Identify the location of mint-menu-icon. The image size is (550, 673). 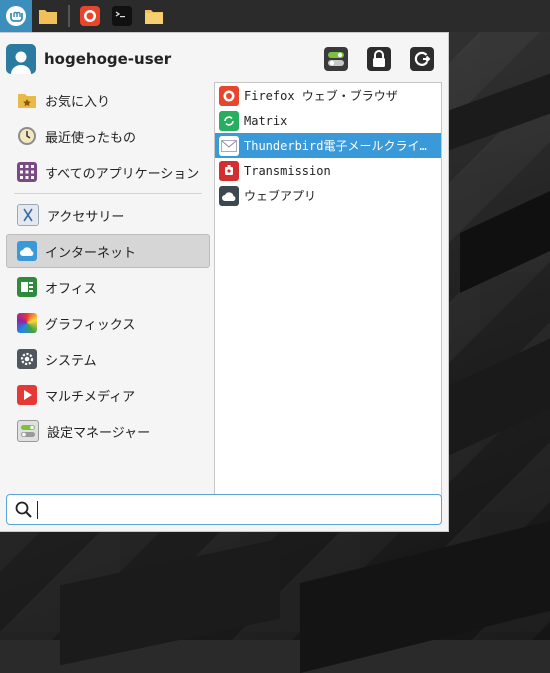
(16, 16).